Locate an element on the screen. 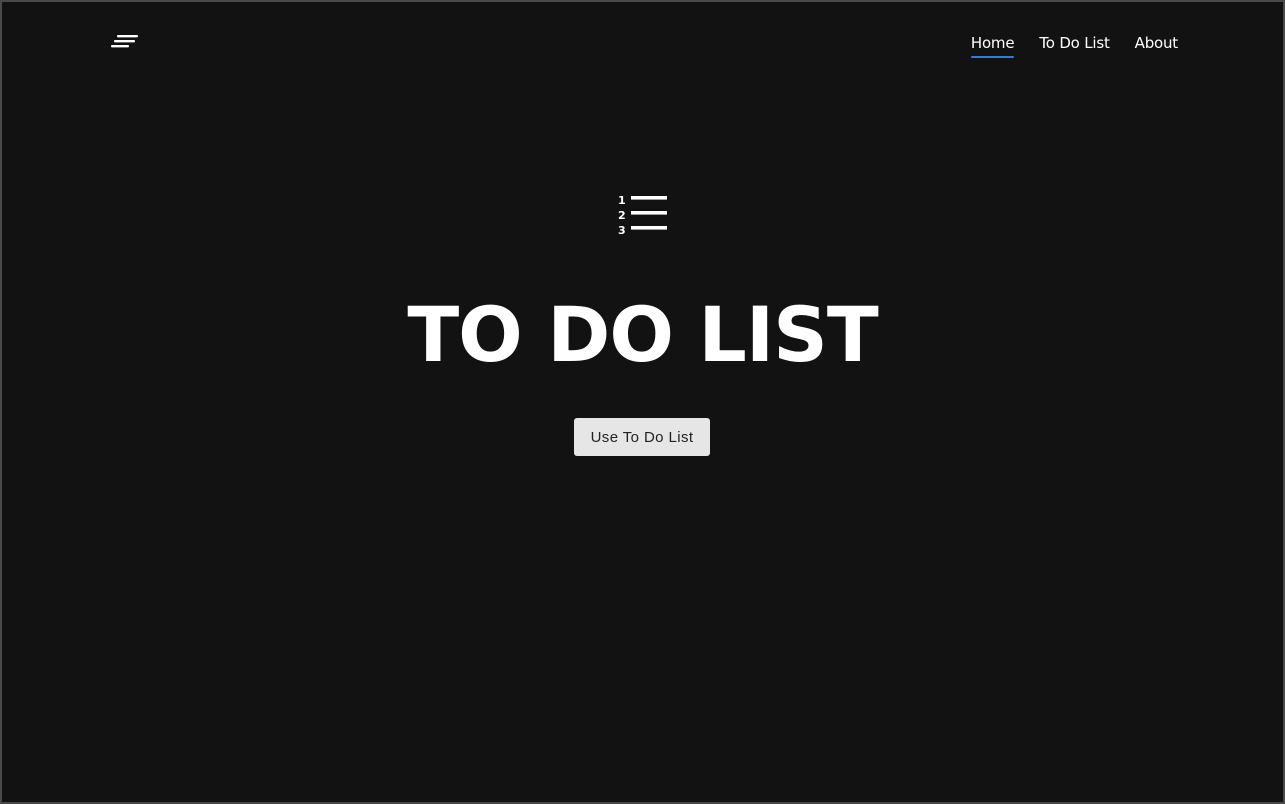 This screenshot has width=1285, height=804. use-to-do-list-button: Use To Do List is located at coordinates (642, 437).